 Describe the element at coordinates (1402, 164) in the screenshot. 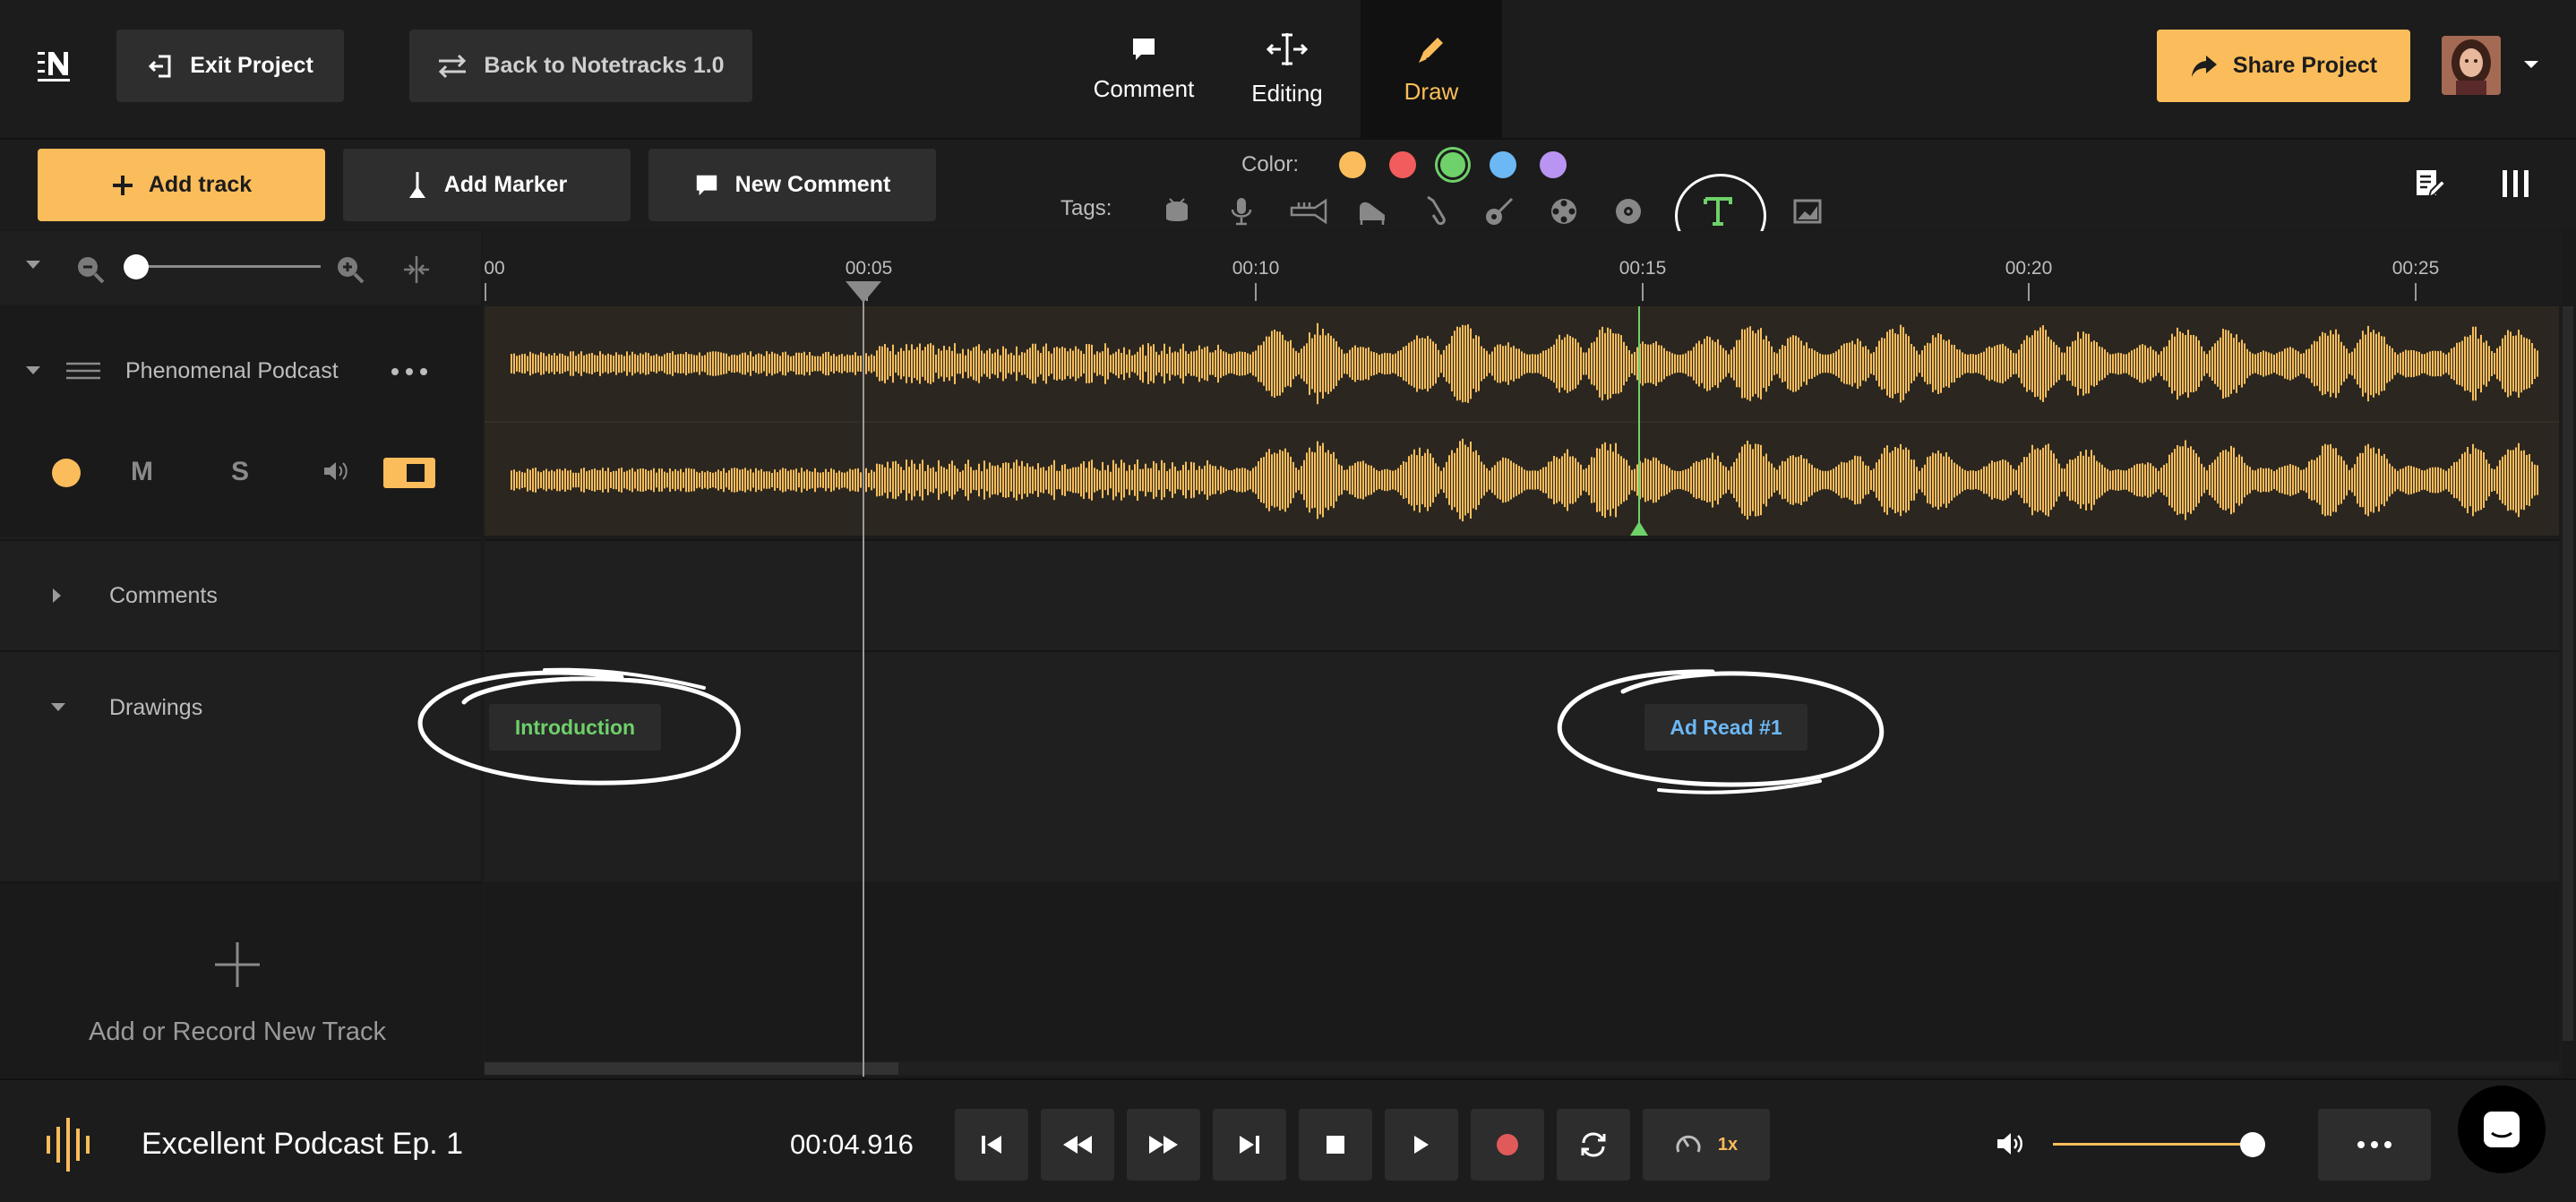

I see `color-swatch-red` at that location.